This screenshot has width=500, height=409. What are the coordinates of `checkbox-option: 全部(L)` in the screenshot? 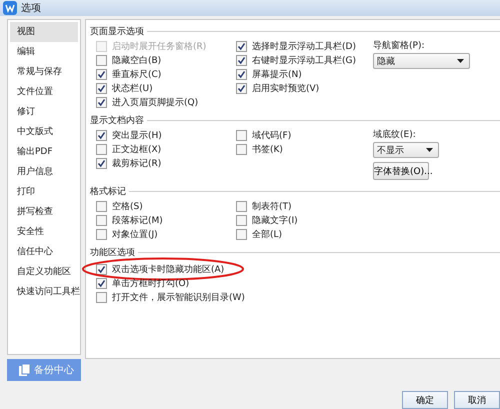 It's located at (259, 234).